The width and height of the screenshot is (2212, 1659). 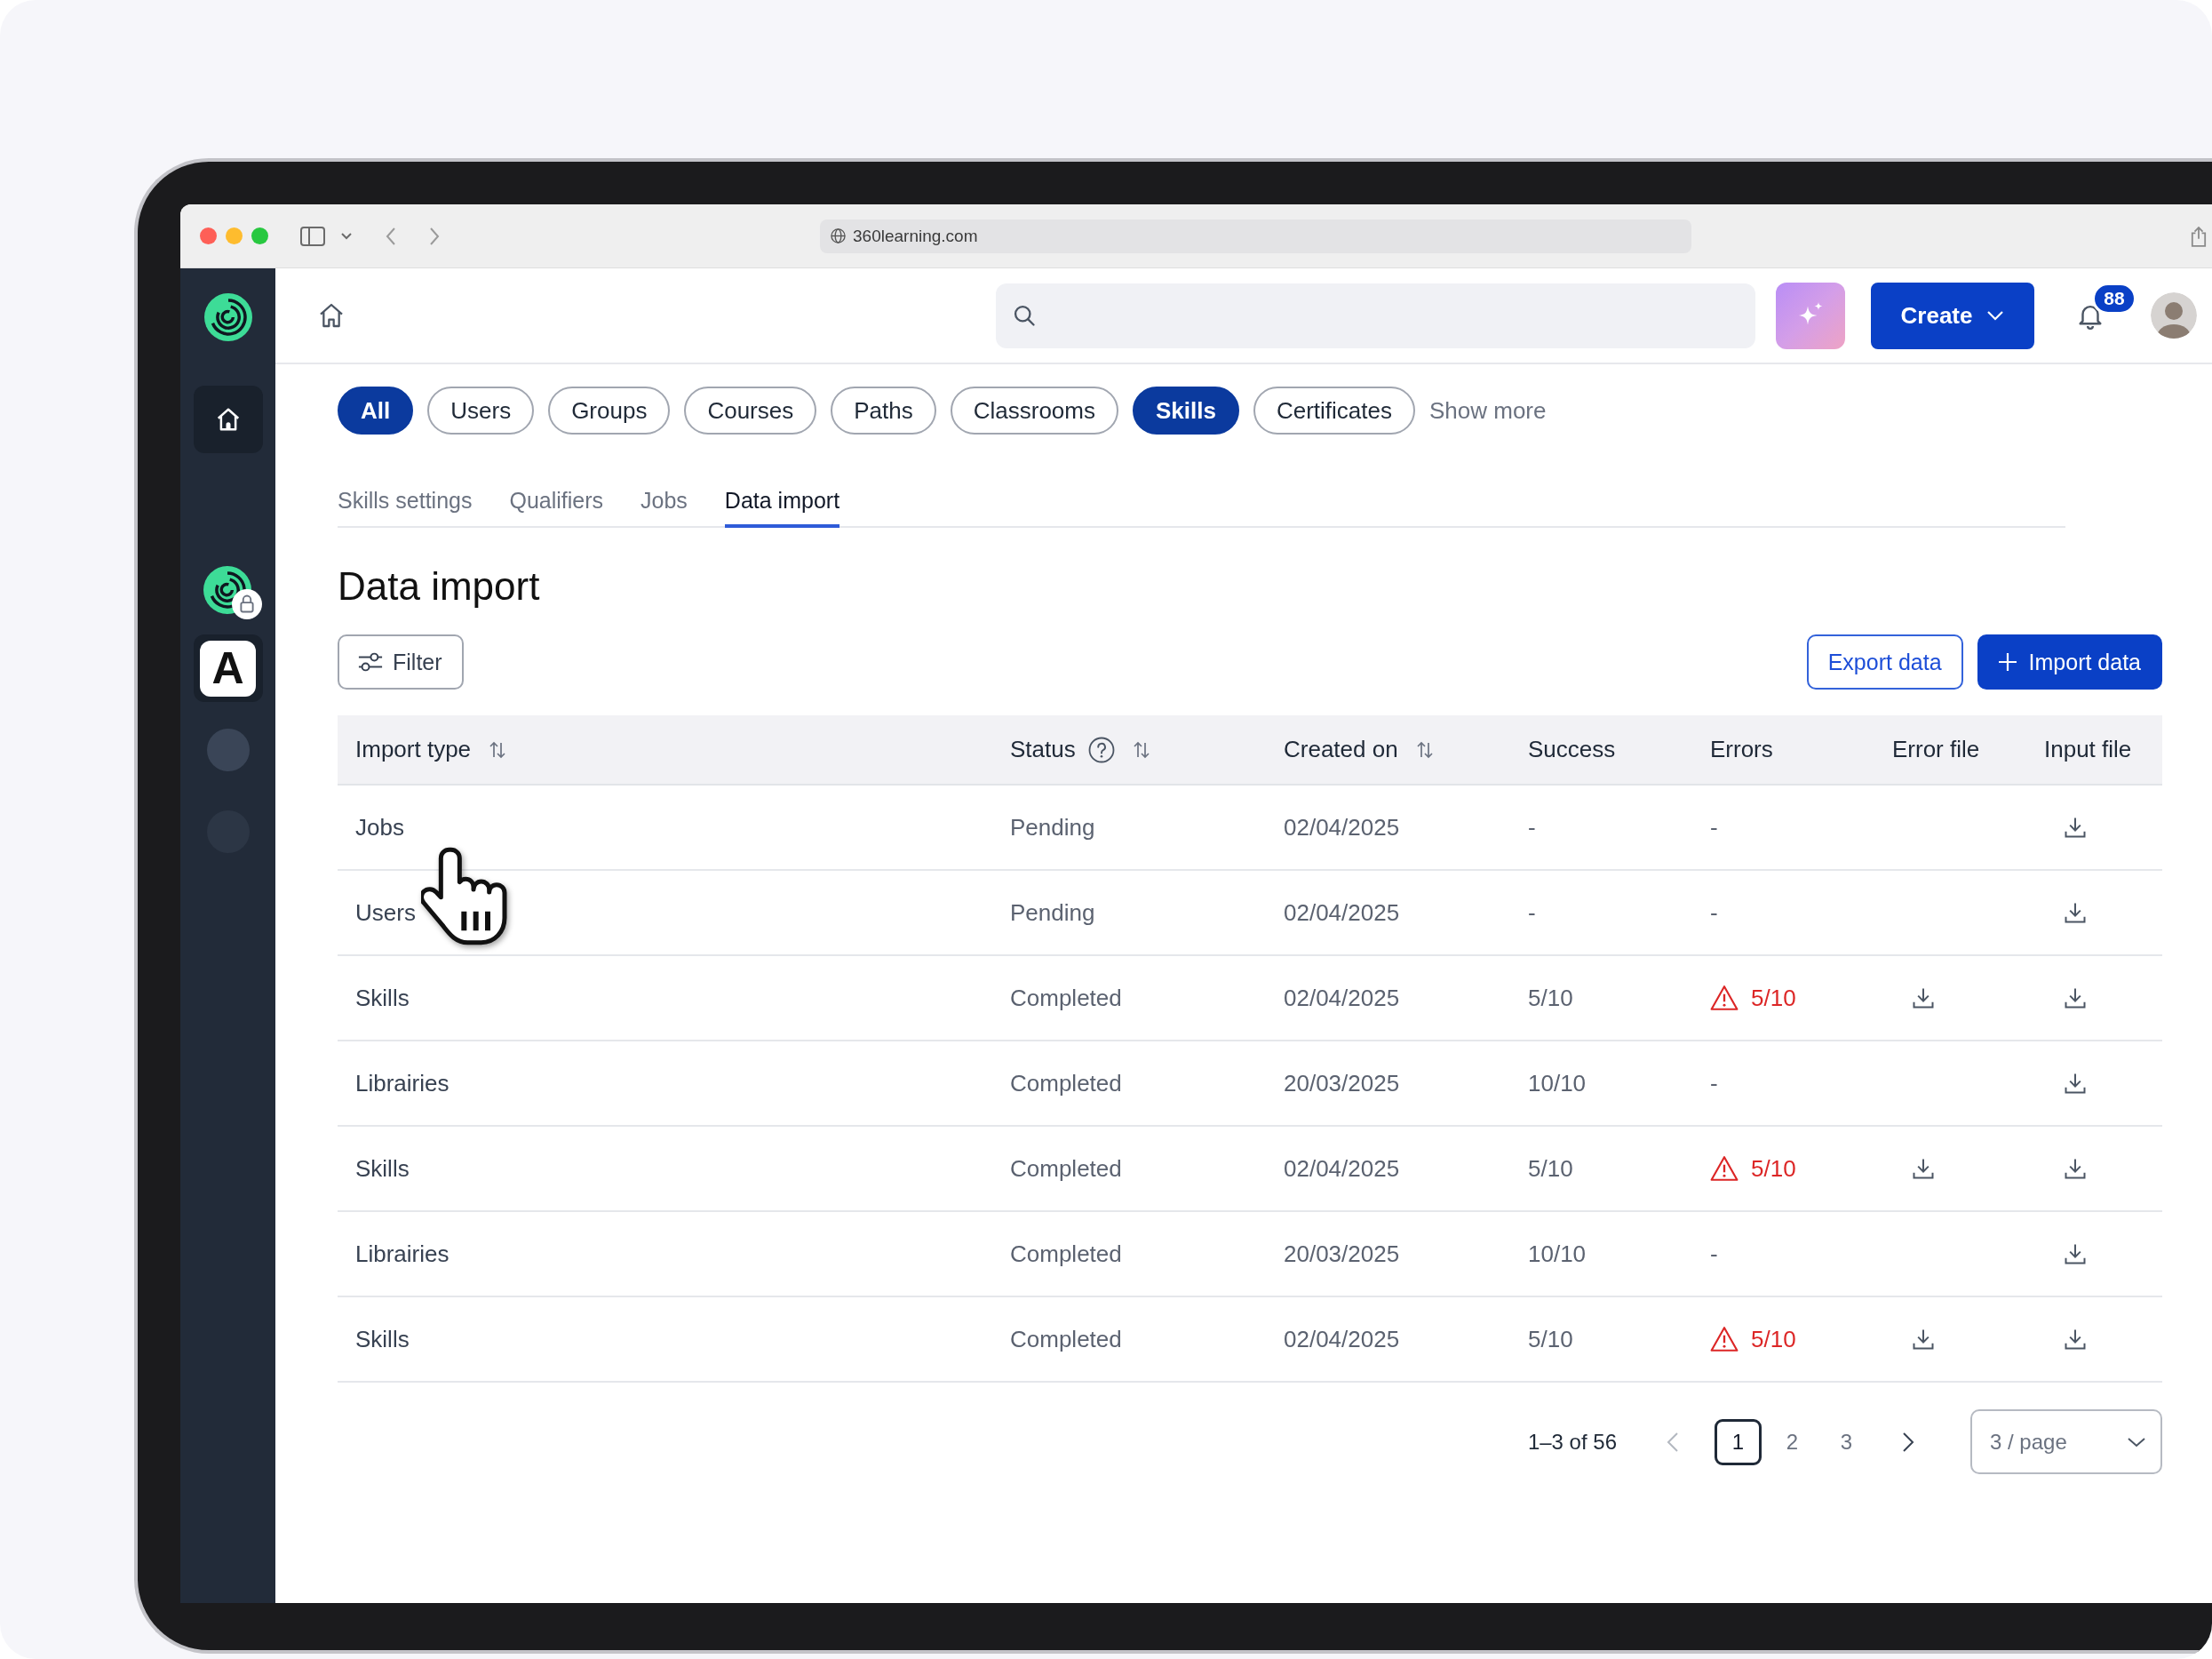 I want to click on page-button: 1, so click(x=1739, y=1441).